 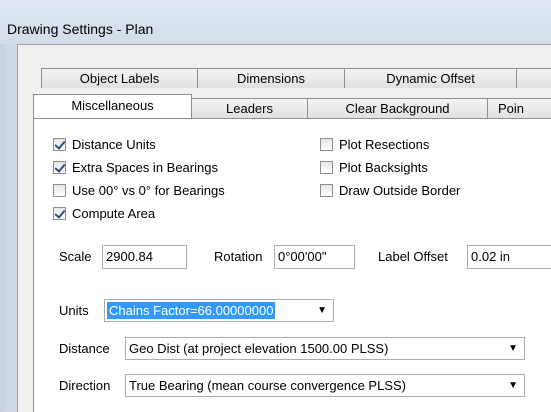 I want to click on draw-outside-border-checkbox: Draw Outside Border, so click(x=390, y=190).